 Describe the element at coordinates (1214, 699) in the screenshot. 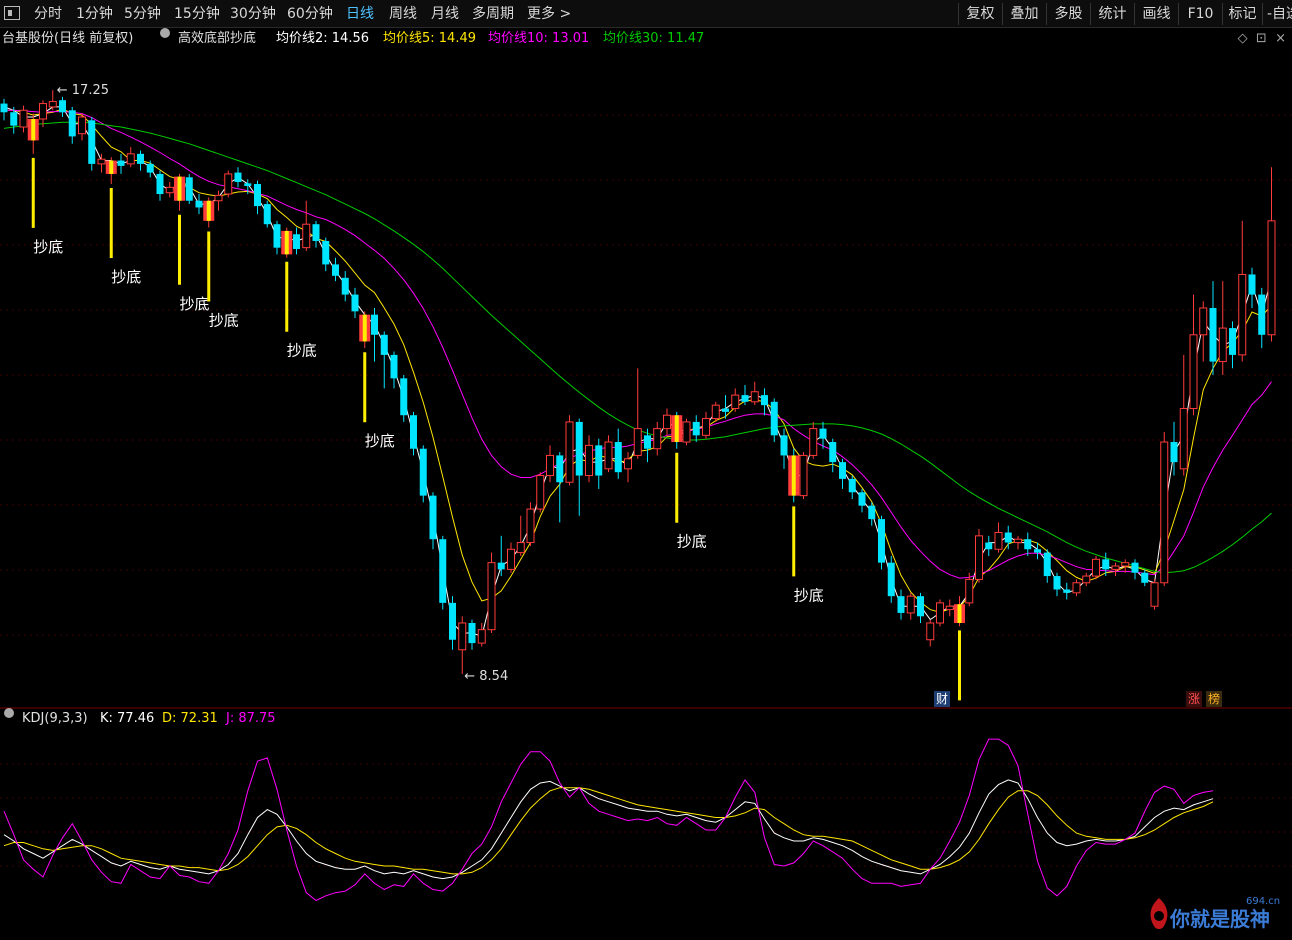

I see `ranking-badge: 榜` at that location.